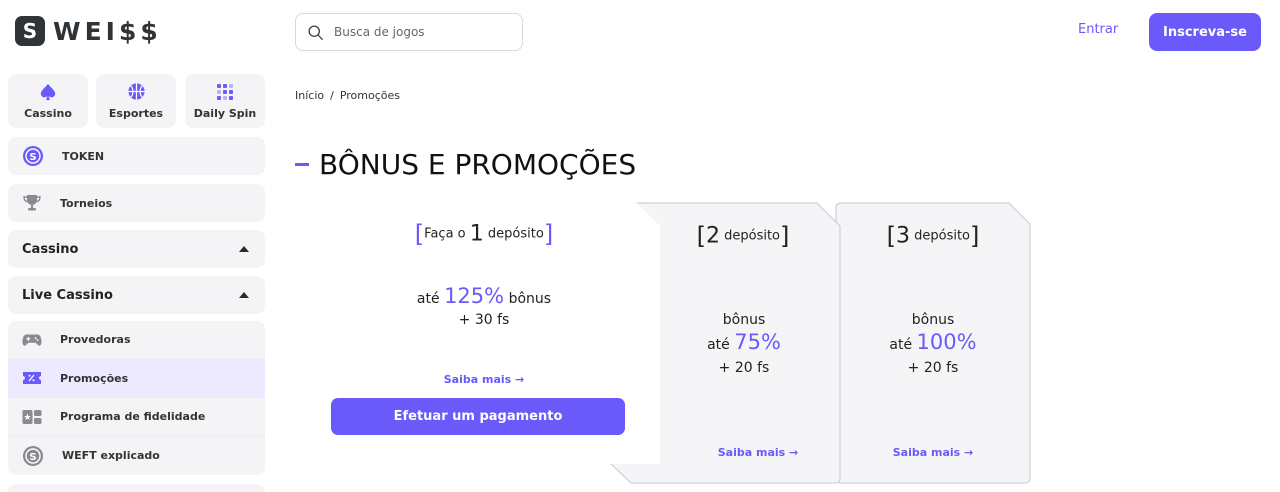 This screenshot has width=1280, height=492. What do you see at coordinates (32, 416) in the screenshot?
I see `loyalty-icon` at bounding box center [32, 416].